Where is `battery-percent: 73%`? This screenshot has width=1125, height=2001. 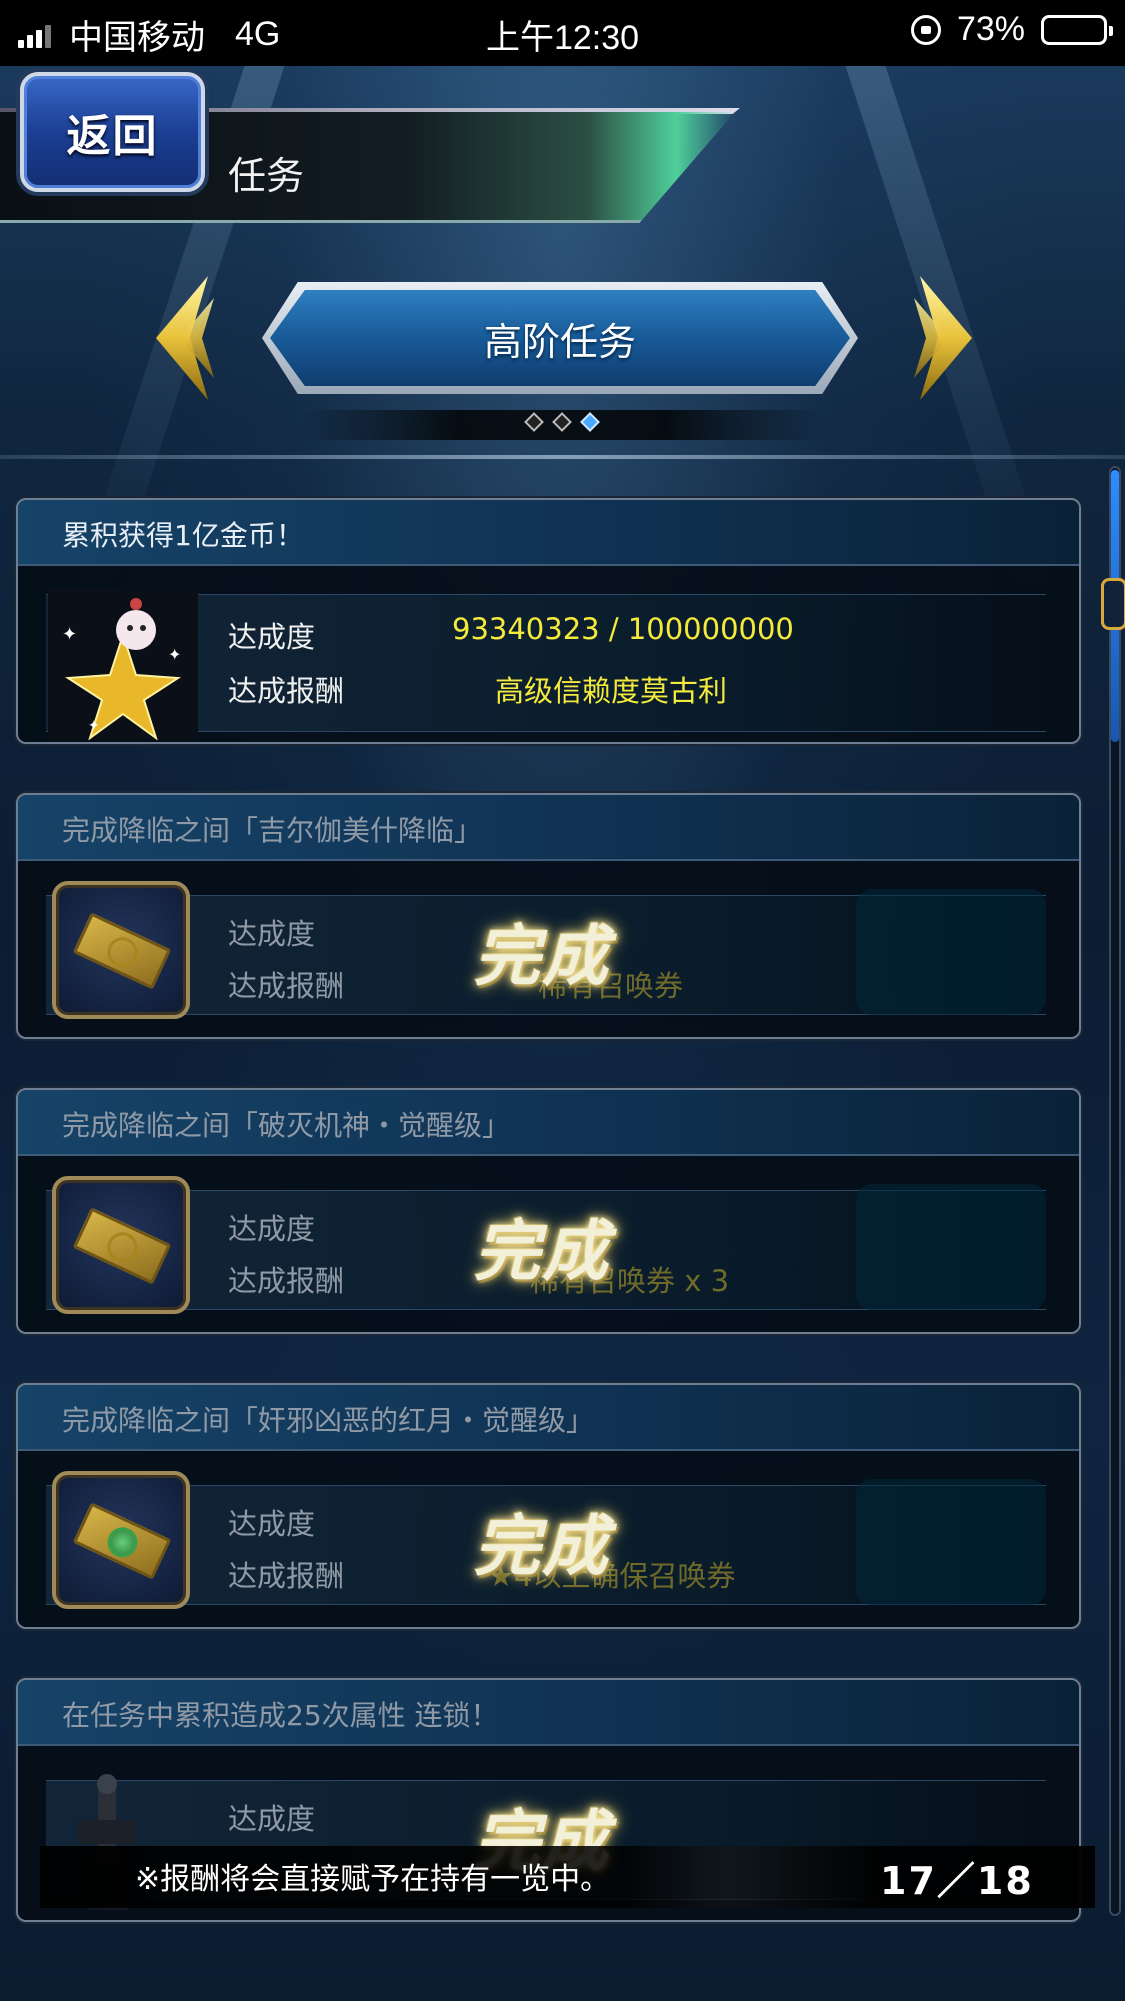 battery-percent: 73% is located at coordinates (990, 29).